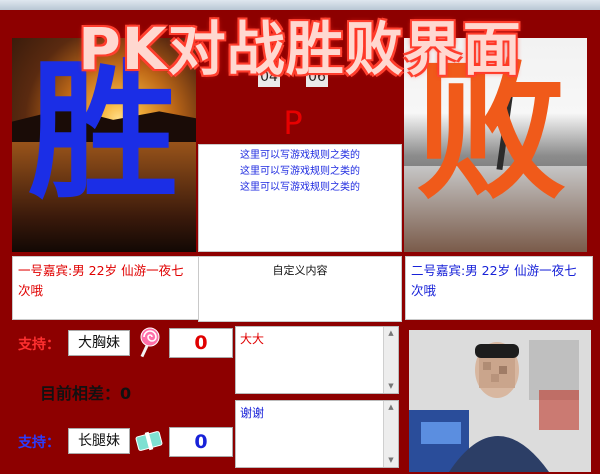  I want to click on message-box-bottom: 谢谢 ▲ ▼, so click(317, 434).